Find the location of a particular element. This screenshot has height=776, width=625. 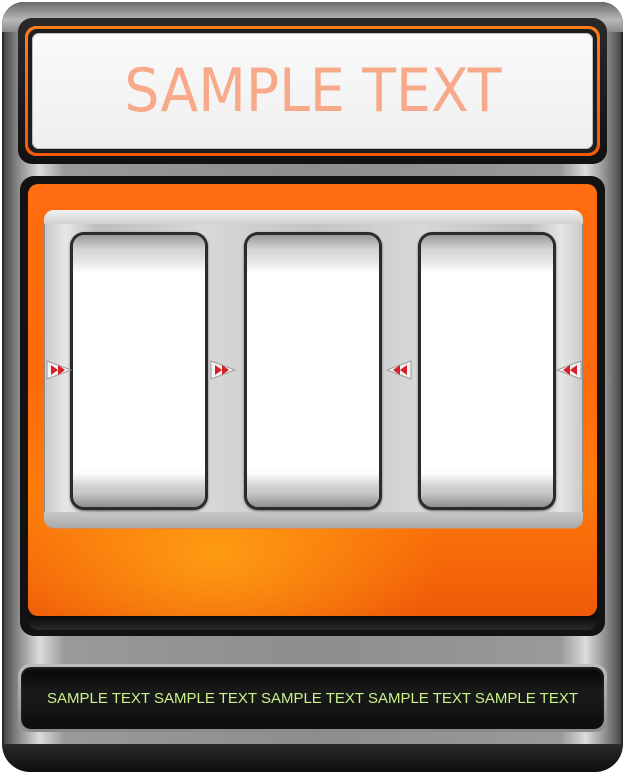

reel-housing-top is located at coordinates (313, 217).